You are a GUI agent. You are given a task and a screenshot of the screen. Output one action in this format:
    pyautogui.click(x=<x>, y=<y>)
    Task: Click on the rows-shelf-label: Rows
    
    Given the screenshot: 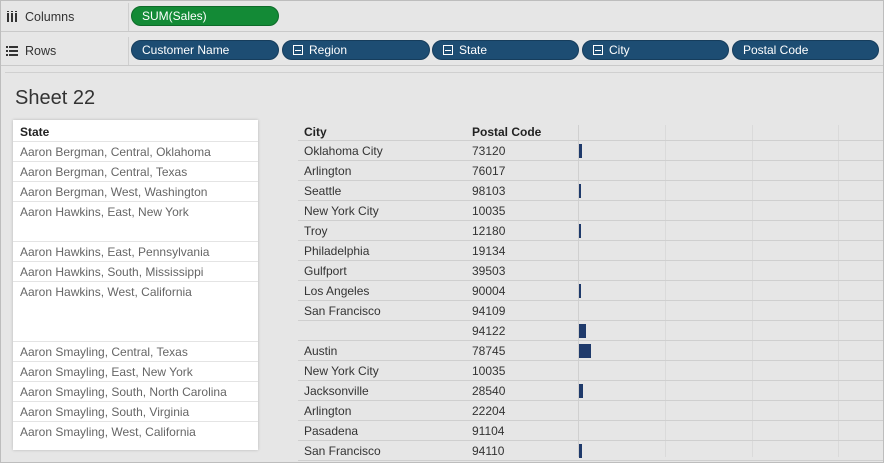 What is the action you would take?
    pyautogui.click(x=67, y=51)
    